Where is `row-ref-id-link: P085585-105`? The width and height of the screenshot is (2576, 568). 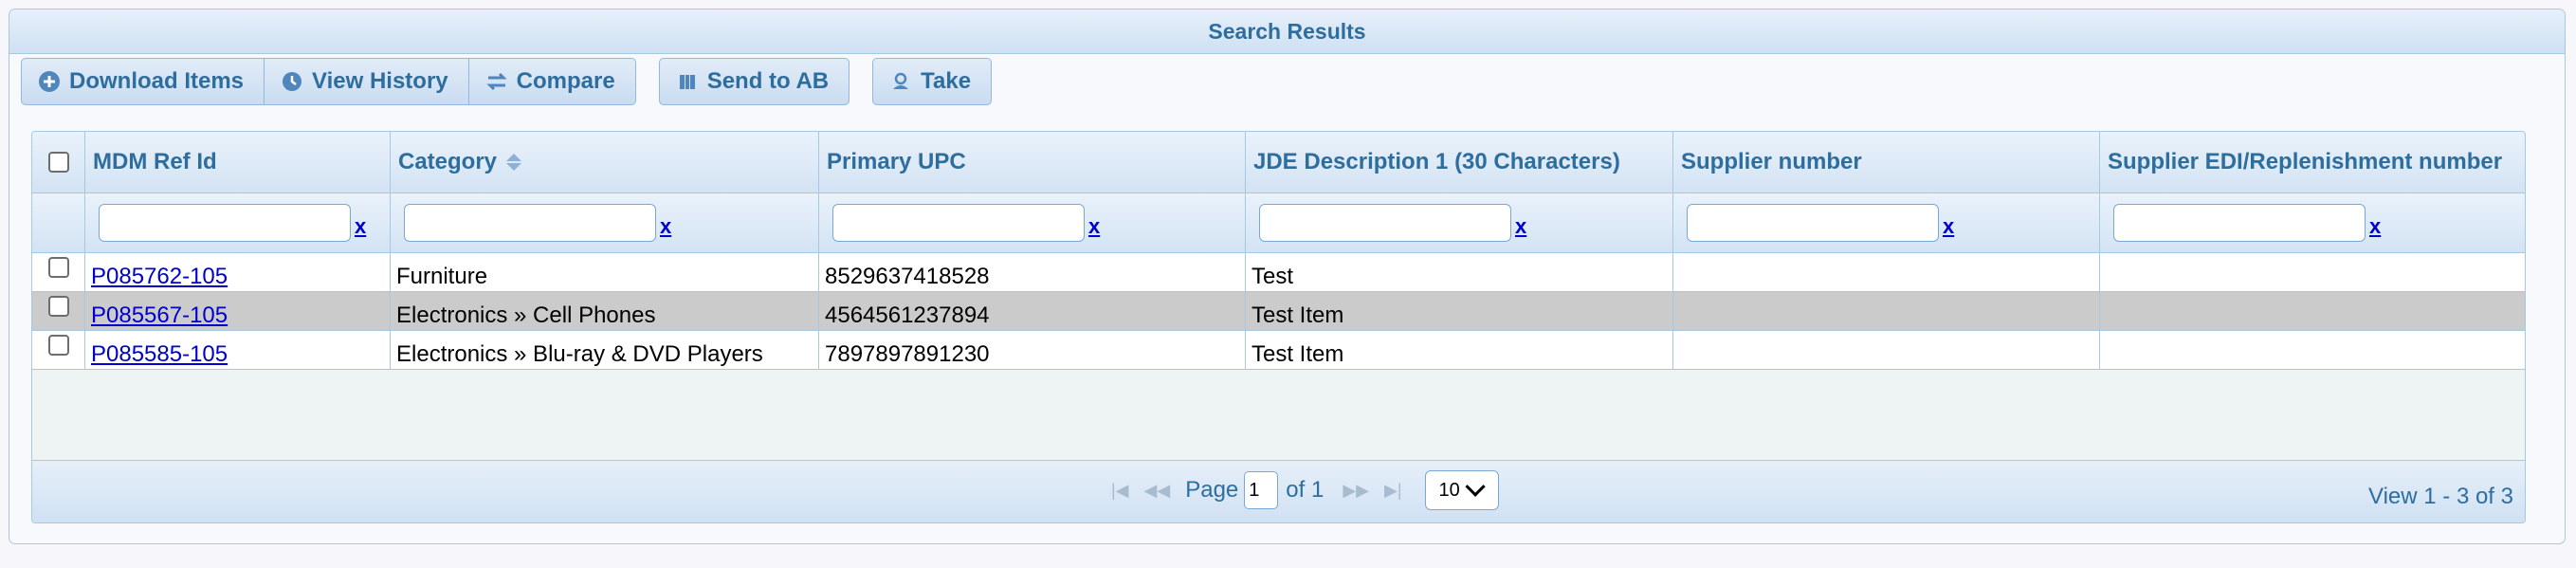 row-ref-id-link: P085585-105 is located at coordinates (159, 355).